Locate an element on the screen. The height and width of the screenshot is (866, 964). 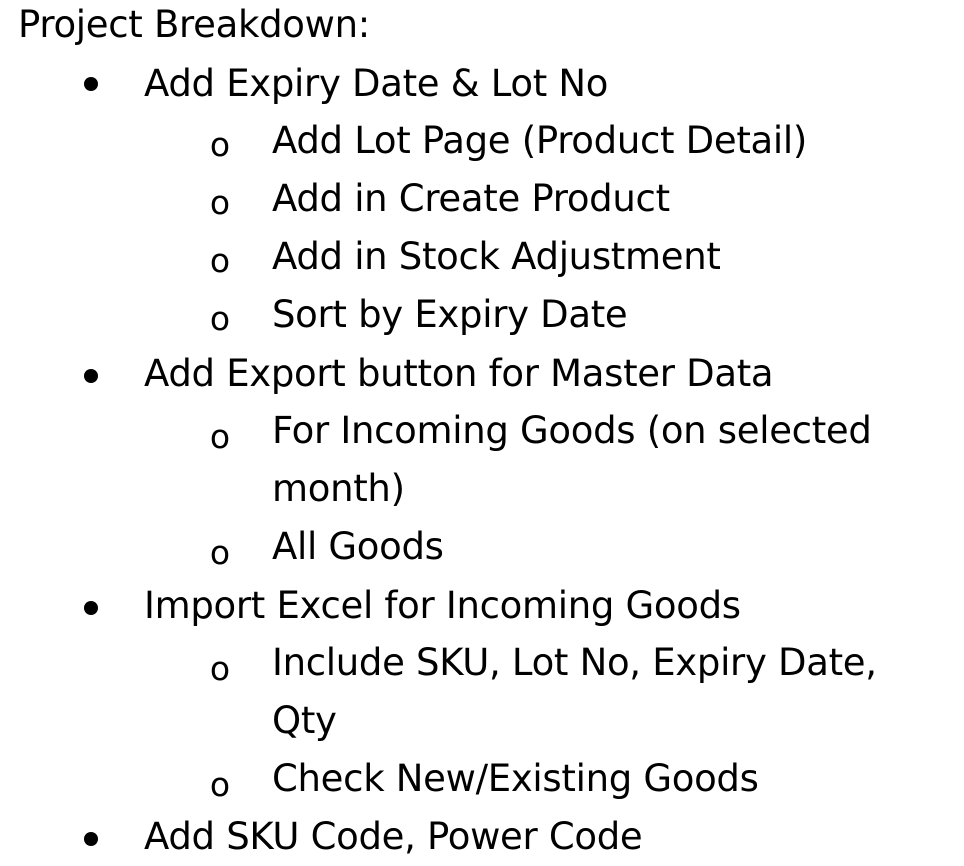
list-item: Add SKU Code, Power Code is located at coordinates (393, 836).